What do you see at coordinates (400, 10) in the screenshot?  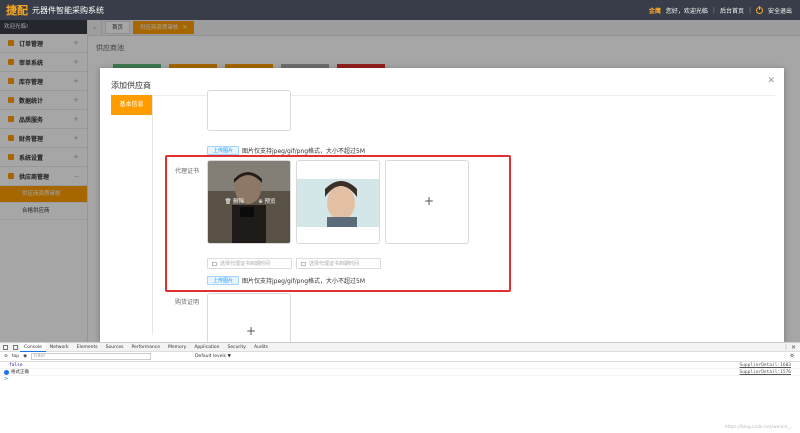 I see `top-header: 捷配 元器件智能采购系统 金鹰 您好，欢迎光临 | 后台首页 | 安全退出` at bounding box center [400, 10].